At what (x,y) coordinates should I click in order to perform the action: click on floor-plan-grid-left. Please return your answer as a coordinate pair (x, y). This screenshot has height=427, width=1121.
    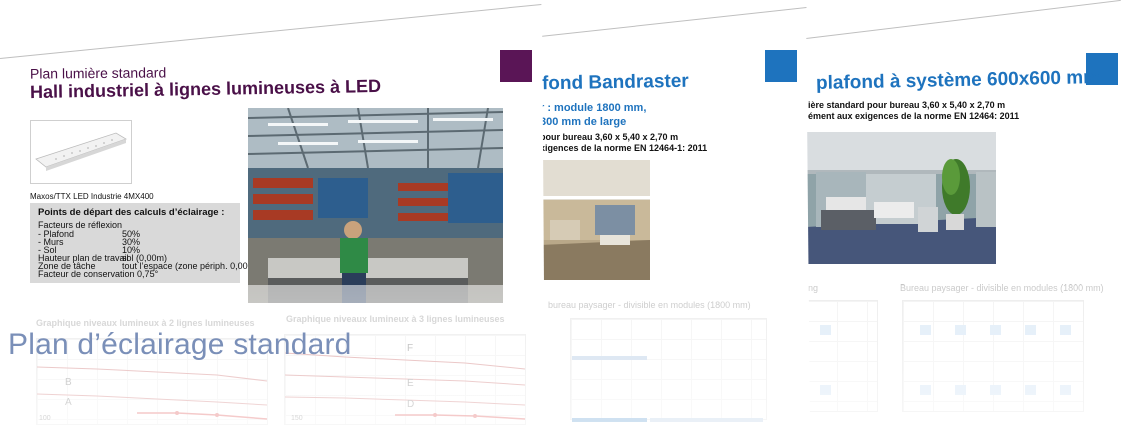
    Looking at the image, I should click on (842, 356).